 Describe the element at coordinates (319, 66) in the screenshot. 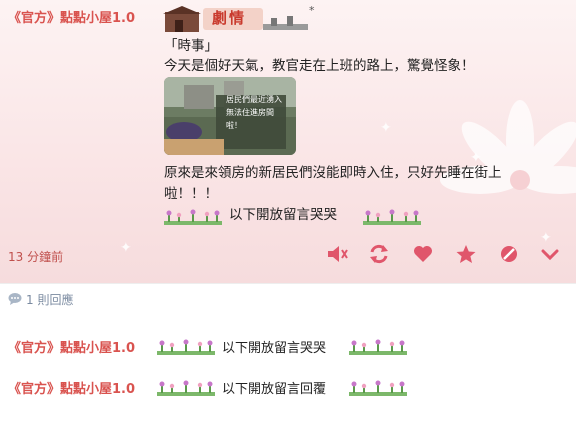

I see `post-line-1: 今天是個好天氣，教官走在上班的路上，驚覺怪象！` at that location.